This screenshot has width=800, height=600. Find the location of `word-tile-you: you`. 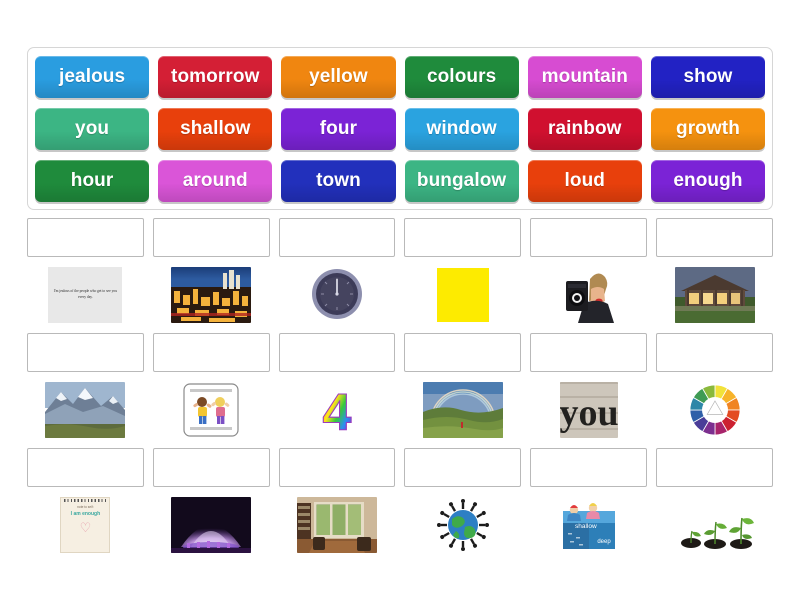

word-tile-you: you is located at coordinates (92, 129).